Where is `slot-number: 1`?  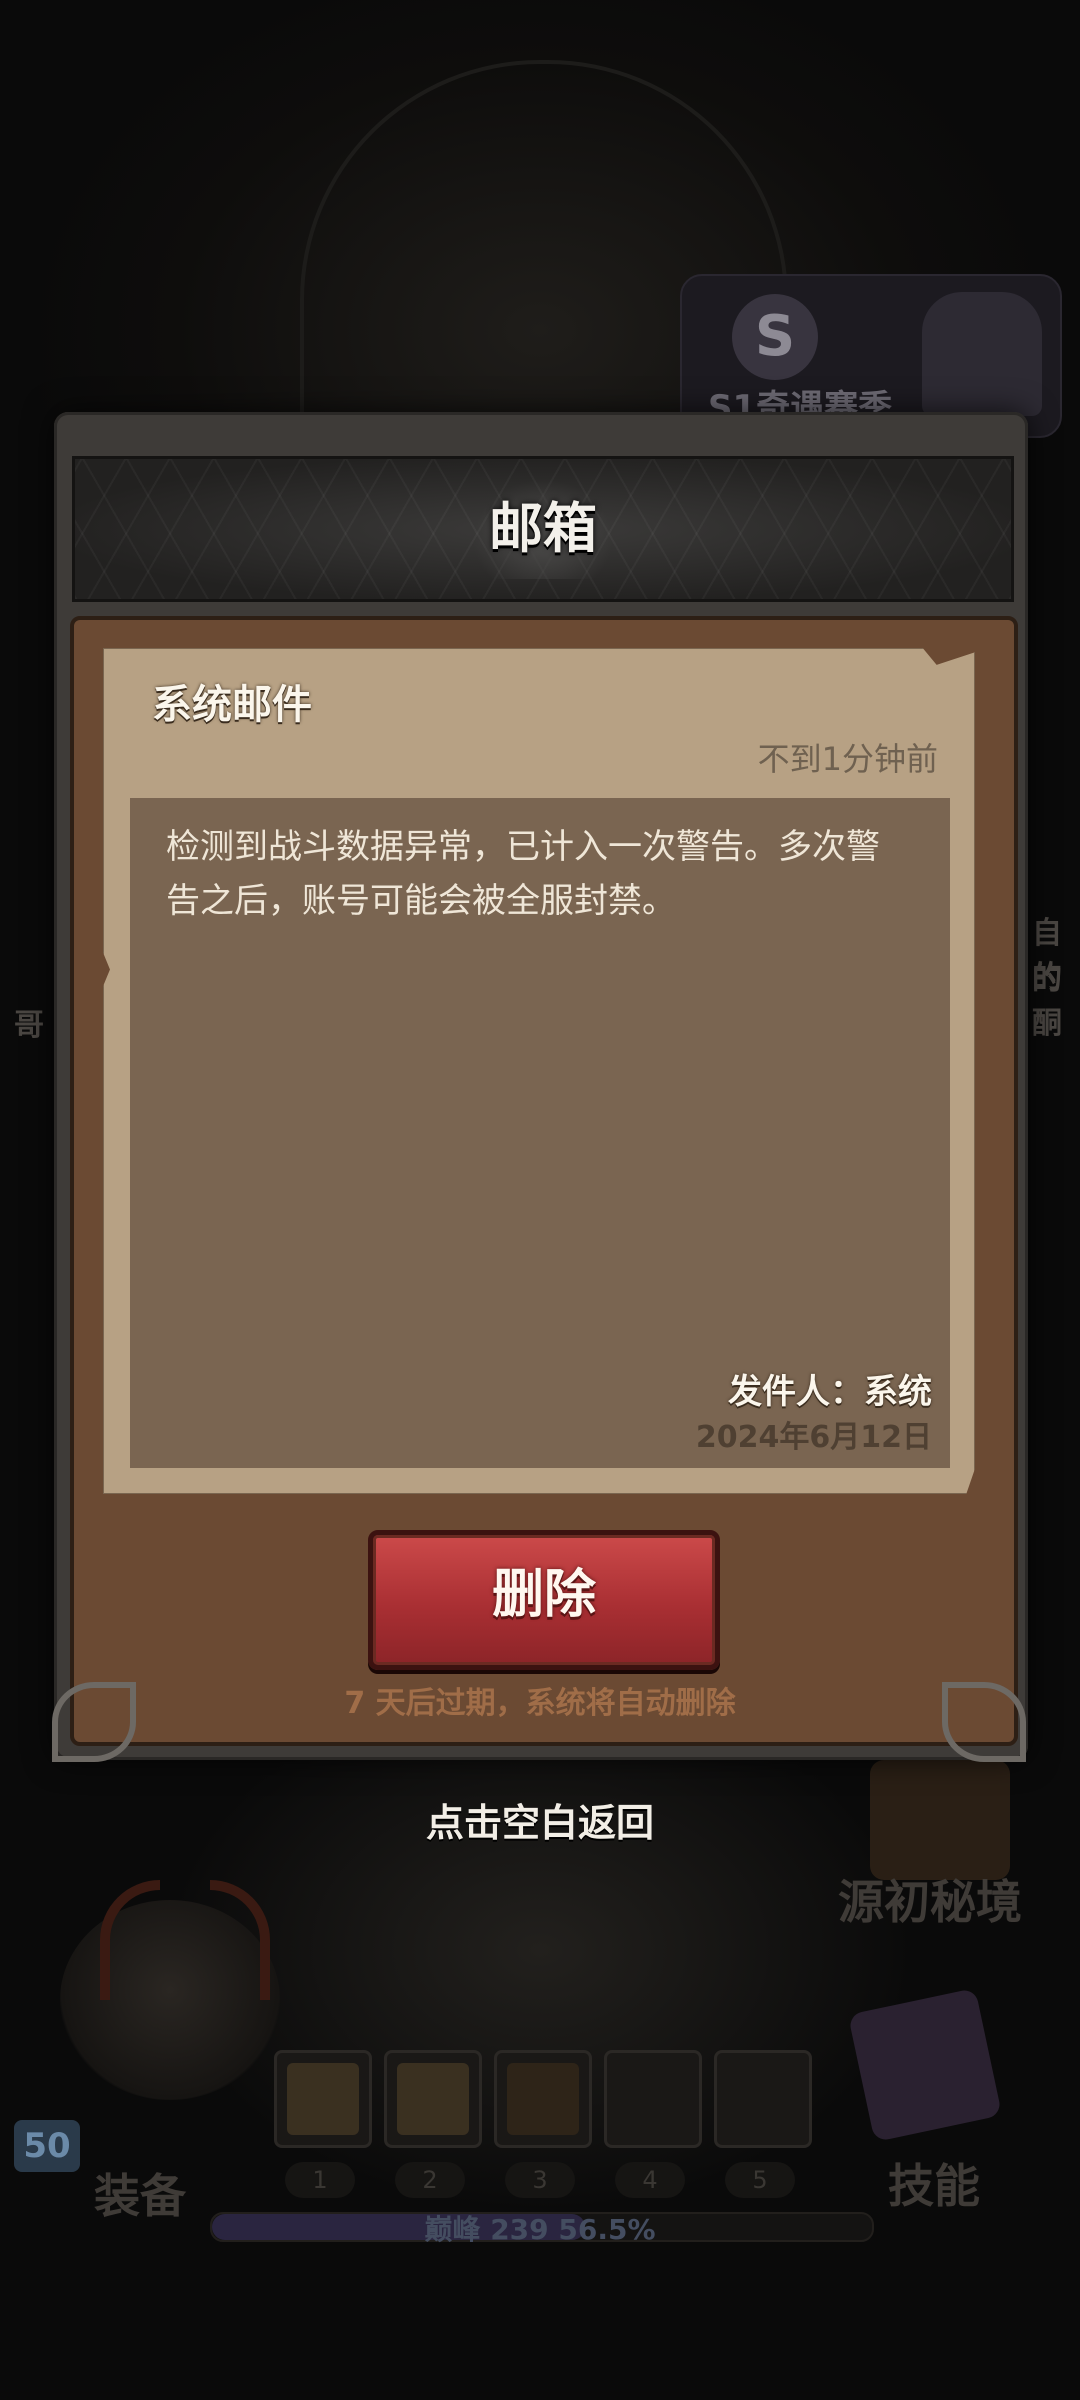 slot-number: 1 is located at coordinates (320, 2180).